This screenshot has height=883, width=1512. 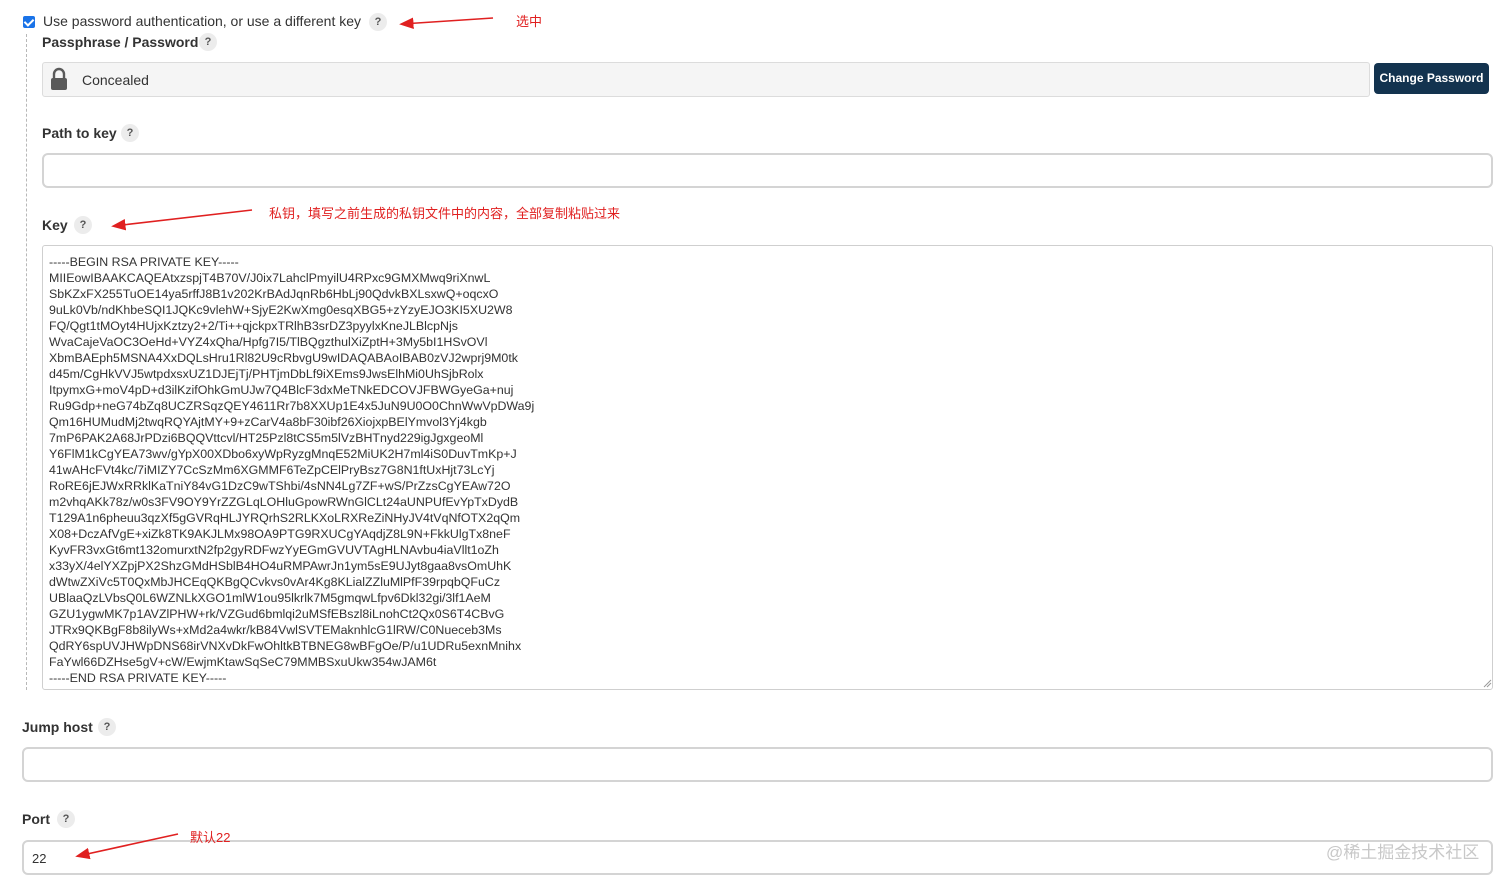 I want to click on help-icon-auth: ?, so click(x=378, y=22).